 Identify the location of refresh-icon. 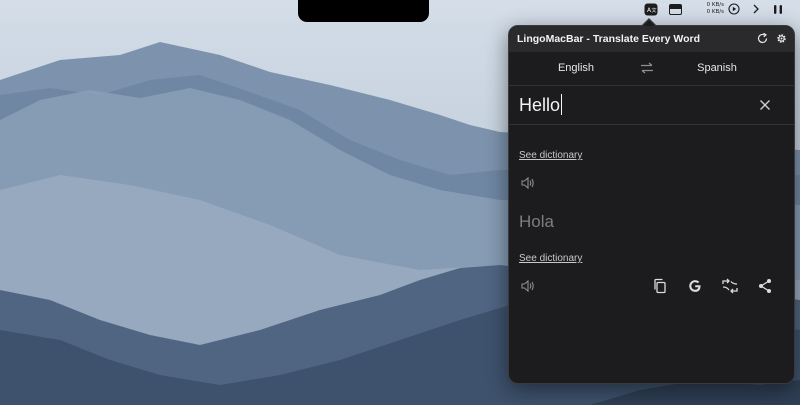
(762, 38).